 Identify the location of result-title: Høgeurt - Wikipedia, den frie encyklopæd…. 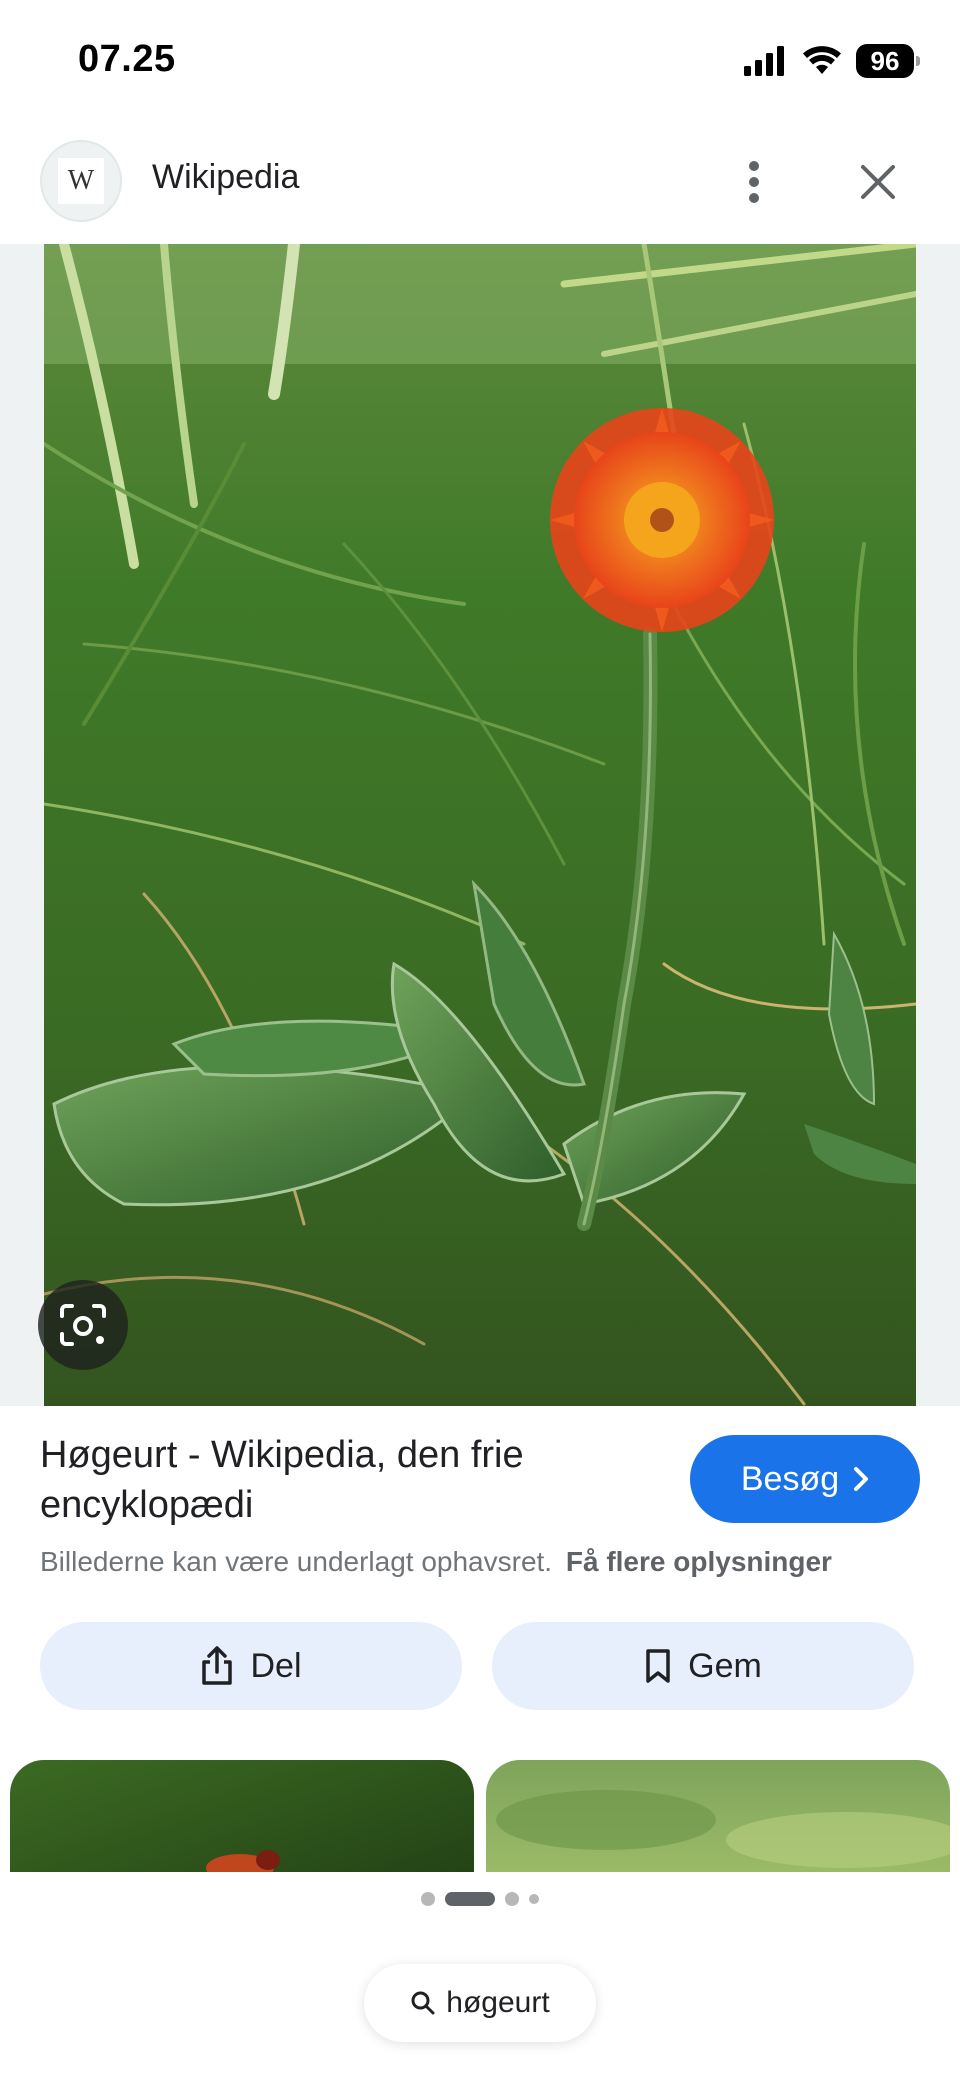
(340, 1480).